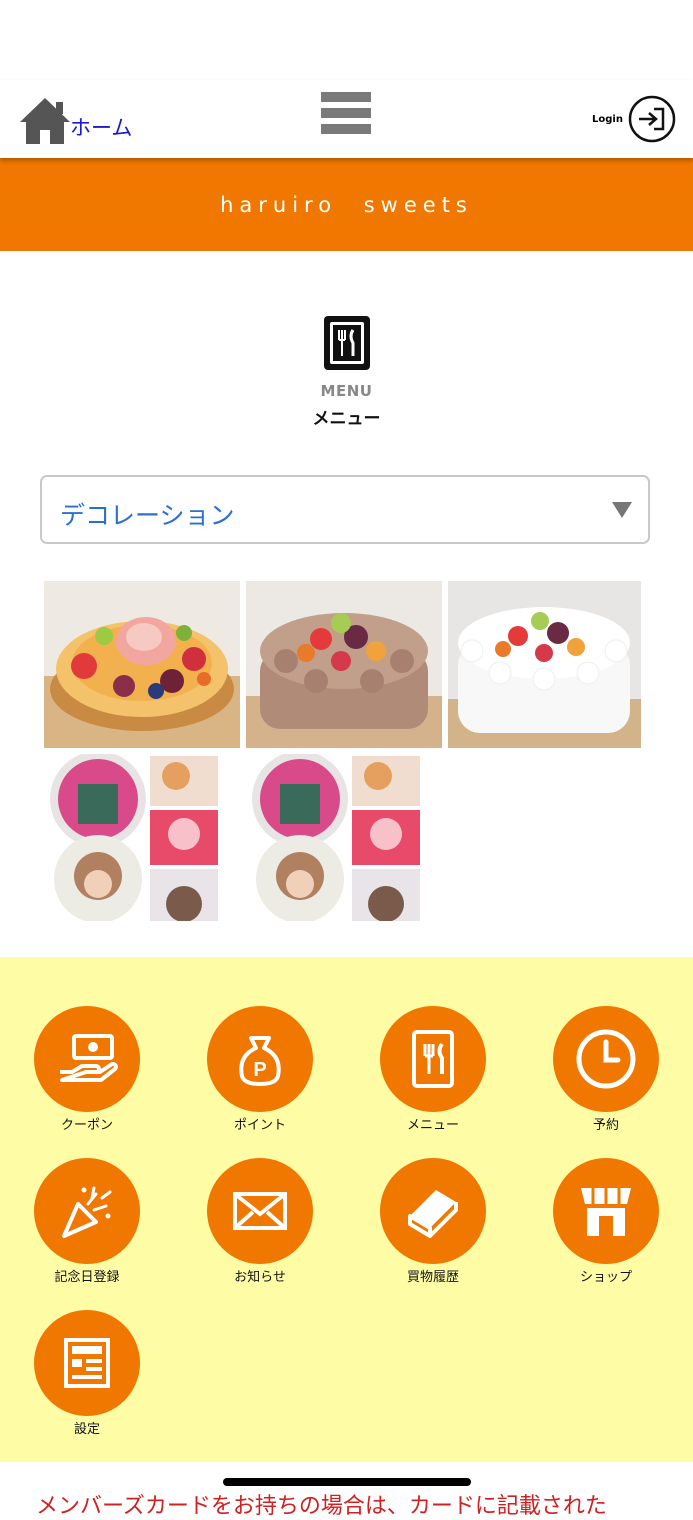 Image resolution: width=693 pixels, height=1520 pixels. What do you see at coordinates (87, 1211) in the screenshot?
I see `party-popper-icon` at bounding box center [87, 1211].